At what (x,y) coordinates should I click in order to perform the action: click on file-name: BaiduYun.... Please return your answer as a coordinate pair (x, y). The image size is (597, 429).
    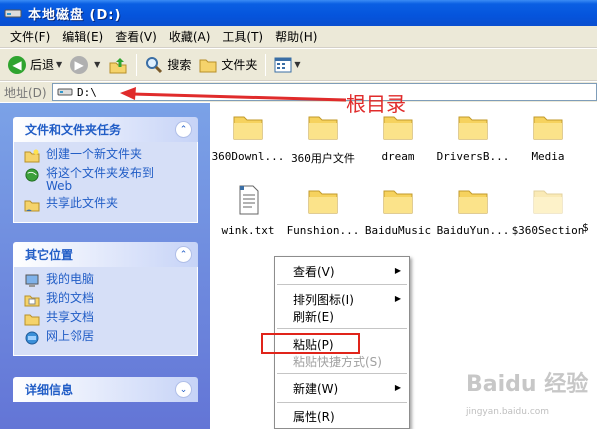
    Looking at the image, I should click on (473, 230).